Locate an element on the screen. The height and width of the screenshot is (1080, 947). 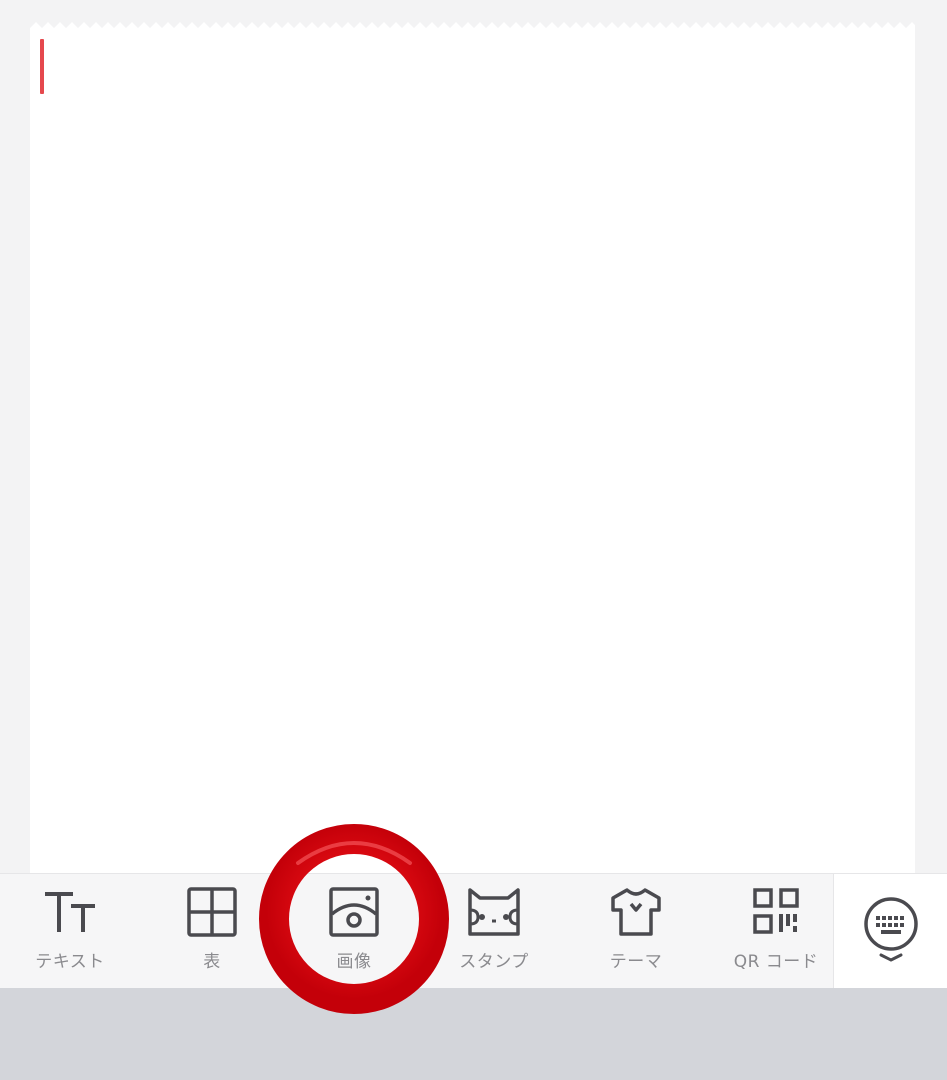
keyboard-icon is located at coordinates (891, 929).